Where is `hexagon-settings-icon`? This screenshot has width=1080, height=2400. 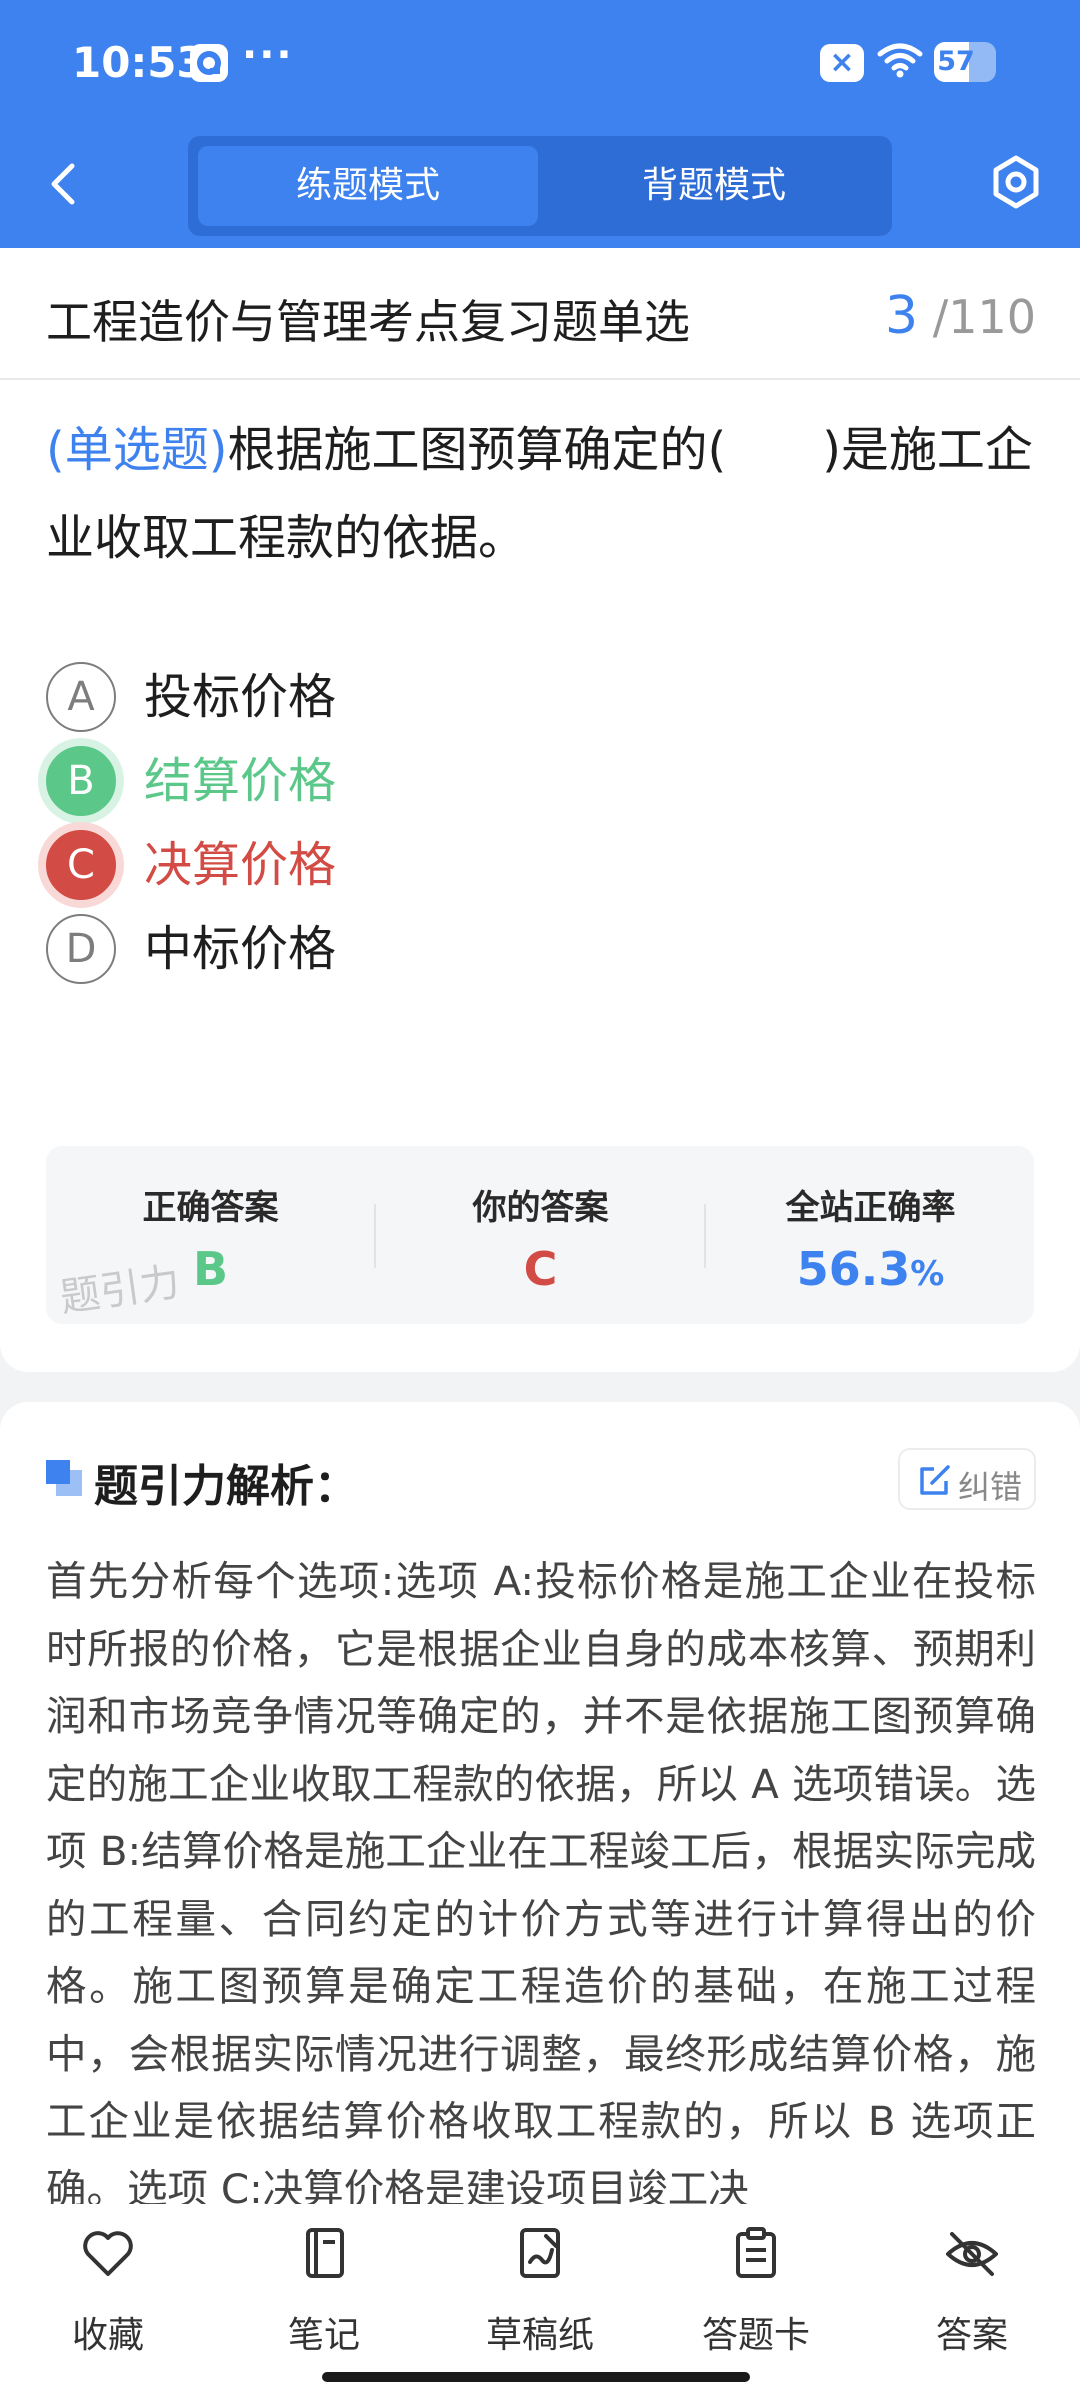 hexagon-settings-icon is located at coordinates (1016, 182).